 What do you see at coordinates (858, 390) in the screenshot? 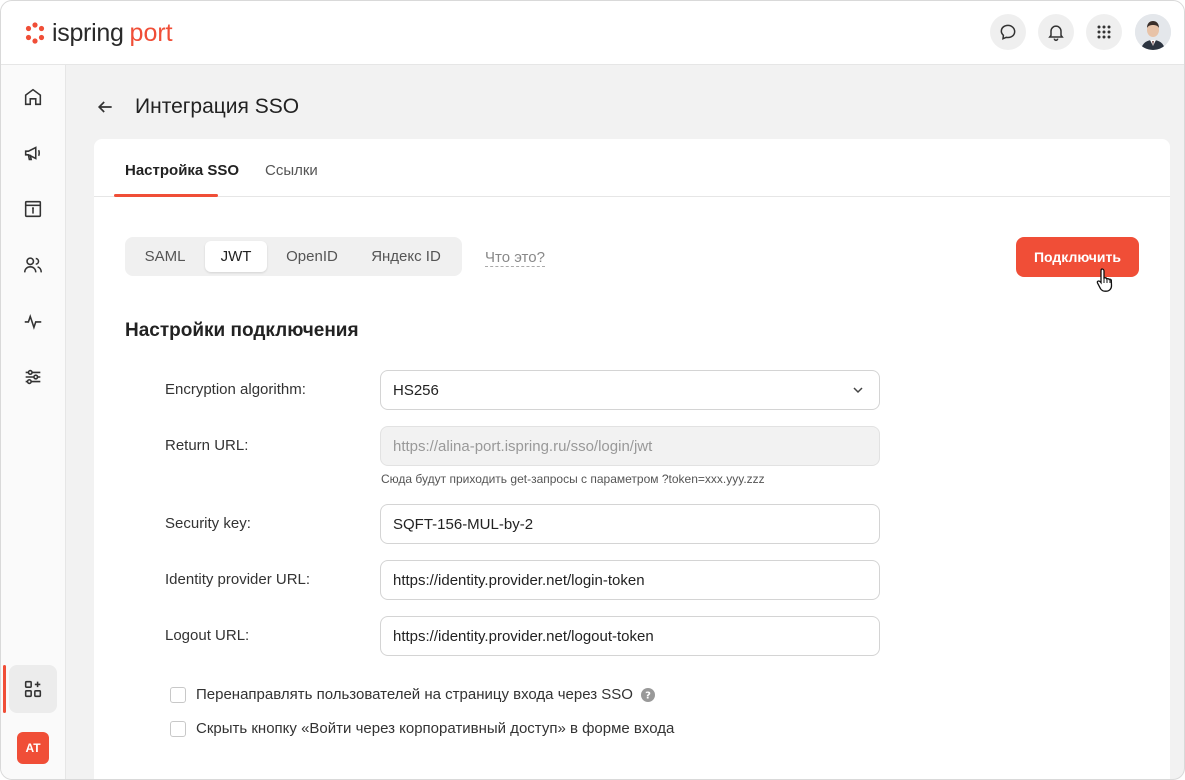
I see `chevron-down-icon` at bounding box center [858, 390].